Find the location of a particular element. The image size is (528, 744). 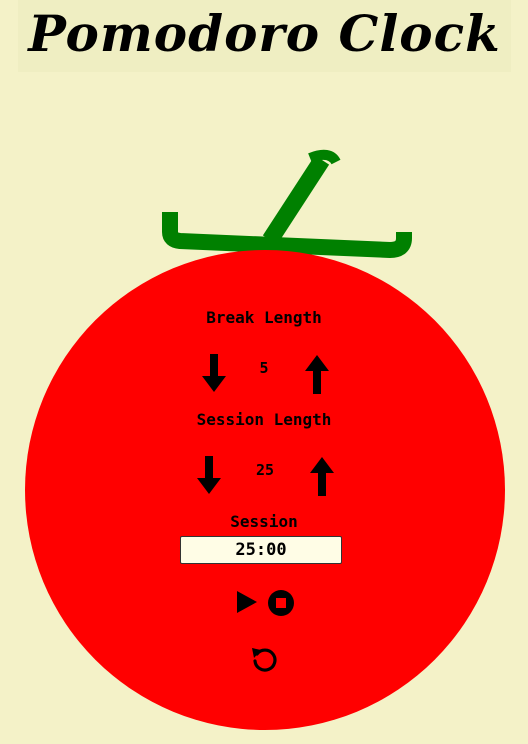

break-length-value: 5 is located at coordinates (264, 368).